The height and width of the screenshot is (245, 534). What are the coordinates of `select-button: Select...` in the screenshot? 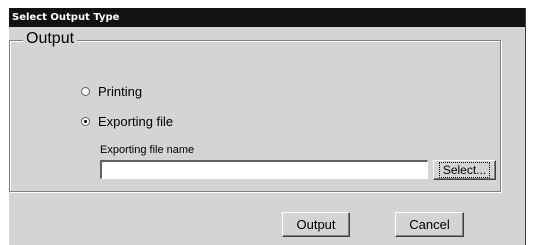 It's located at (464, 170).